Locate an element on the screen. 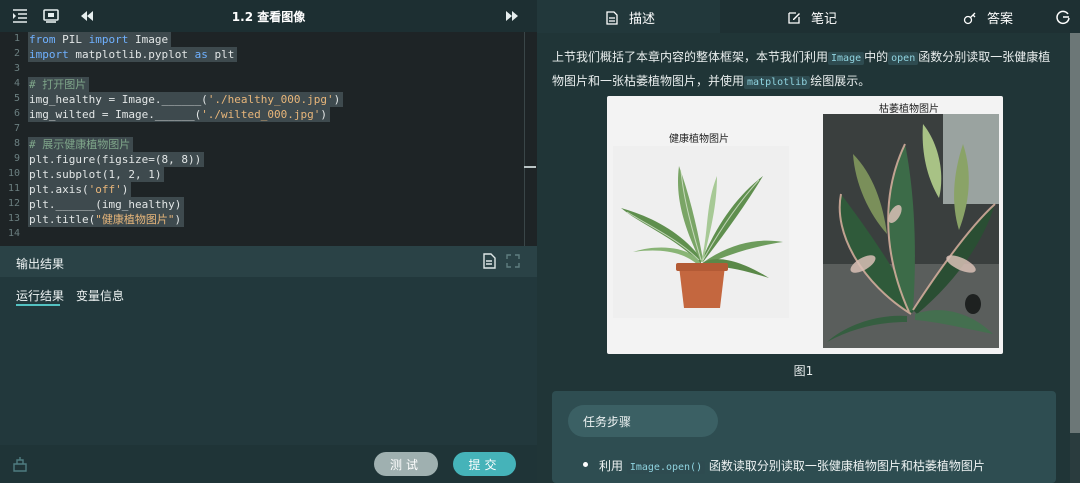  code-line: from PIL import Image is located at coordinates (100, 39).